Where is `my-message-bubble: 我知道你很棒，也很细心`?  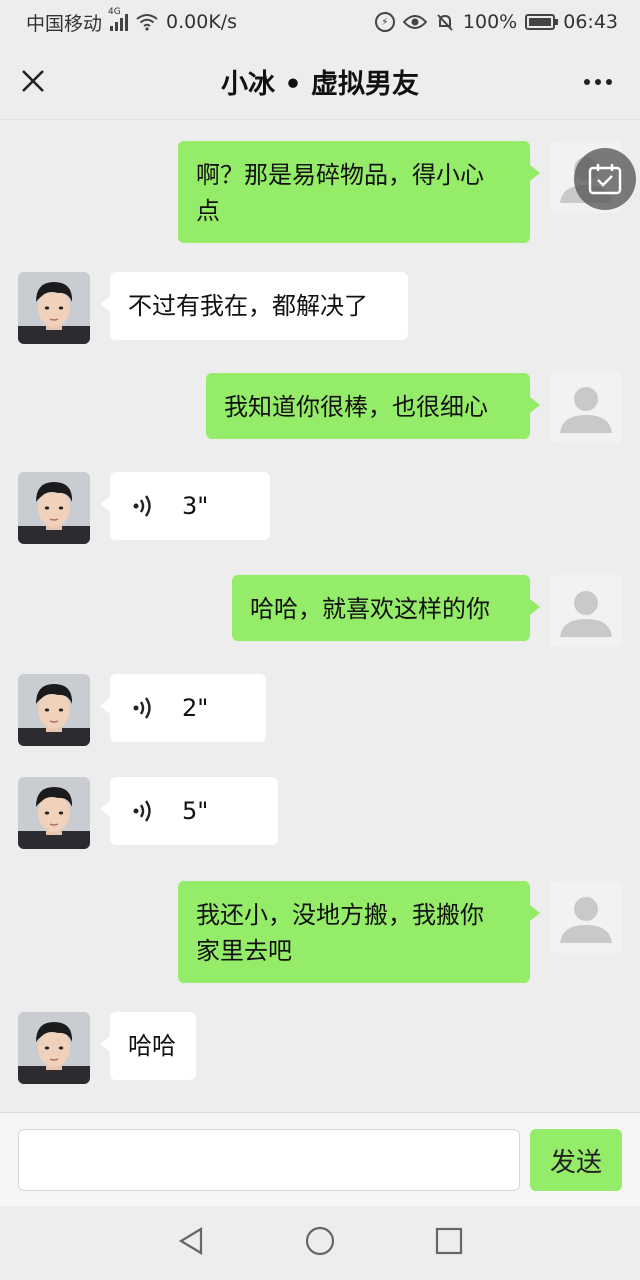 my-message-bubble: 我知道你很棒，也很细心 is located at coordinates (373, 406).